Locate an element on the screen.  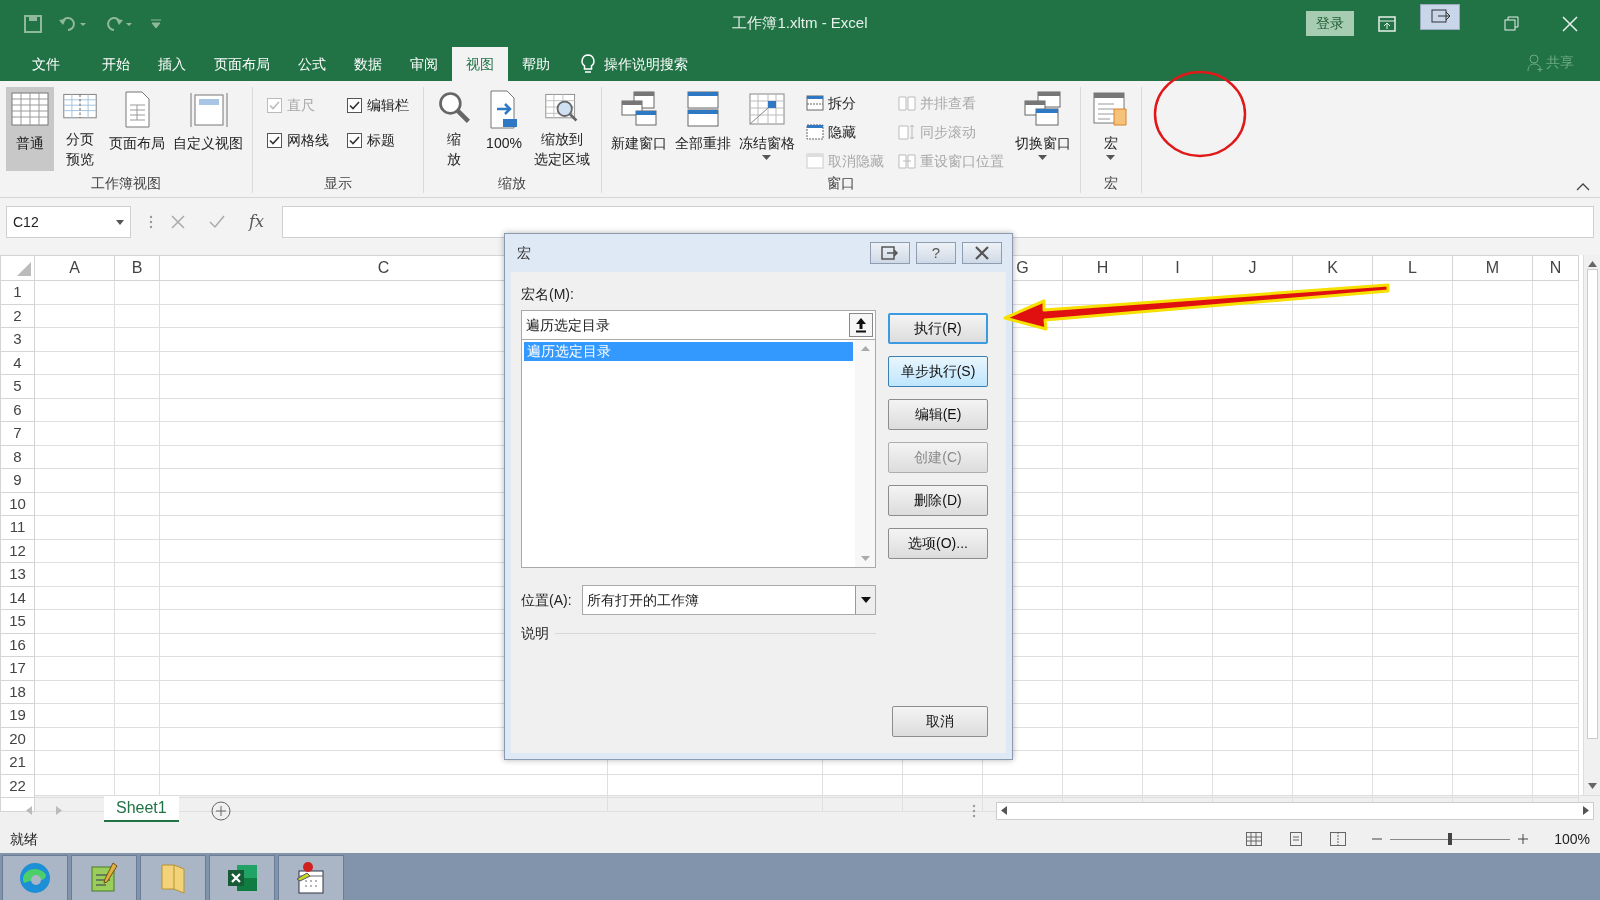
row-header: 3 is located at coordinates (17, 339).